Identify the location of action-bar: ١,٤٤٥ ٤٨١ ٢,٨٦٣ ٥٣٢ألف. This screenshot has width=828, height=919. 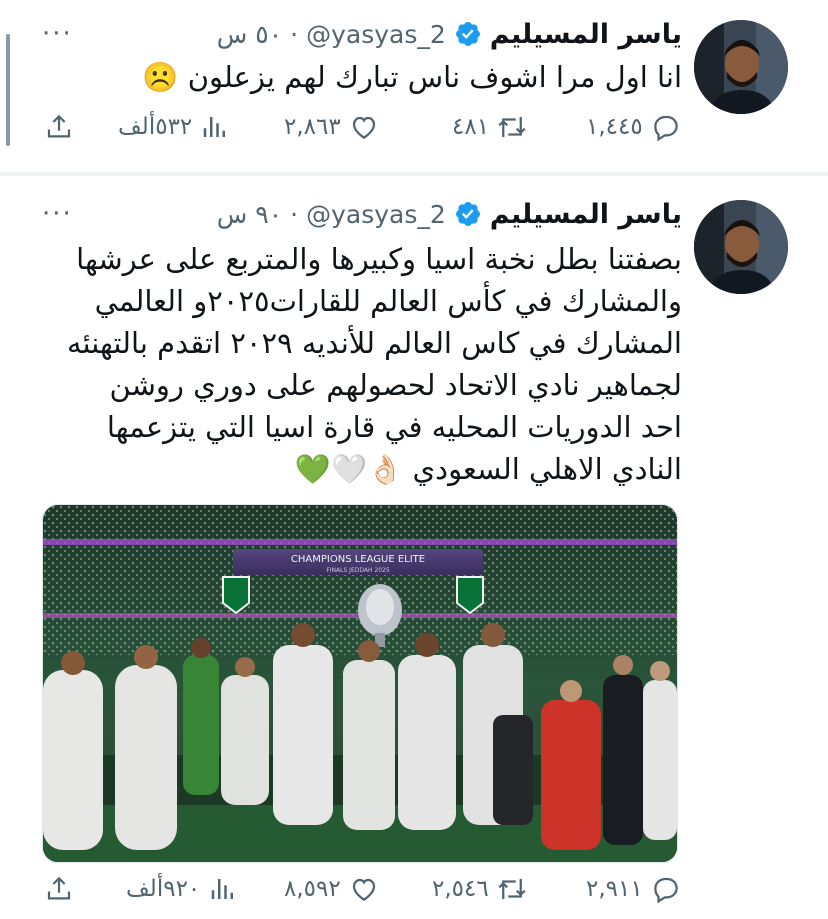
(414, 132).